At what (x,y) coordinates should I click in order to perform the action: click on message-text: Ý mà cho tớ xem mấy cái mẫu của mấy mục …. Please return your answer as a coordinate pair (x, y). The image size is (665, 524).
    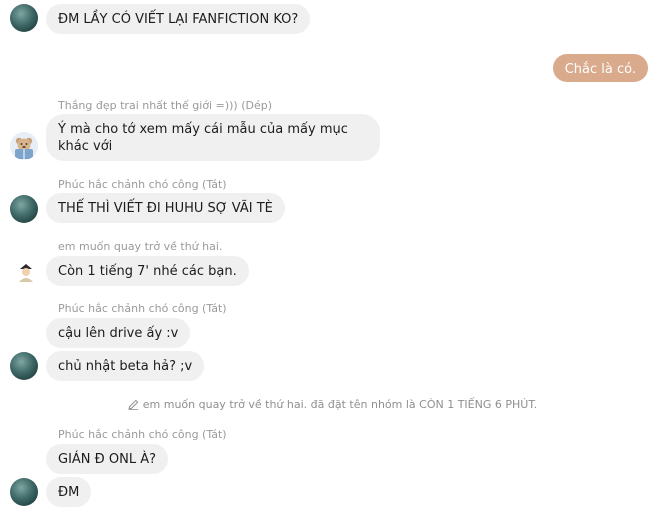
    Looking at the image, I should click on (203, 138).